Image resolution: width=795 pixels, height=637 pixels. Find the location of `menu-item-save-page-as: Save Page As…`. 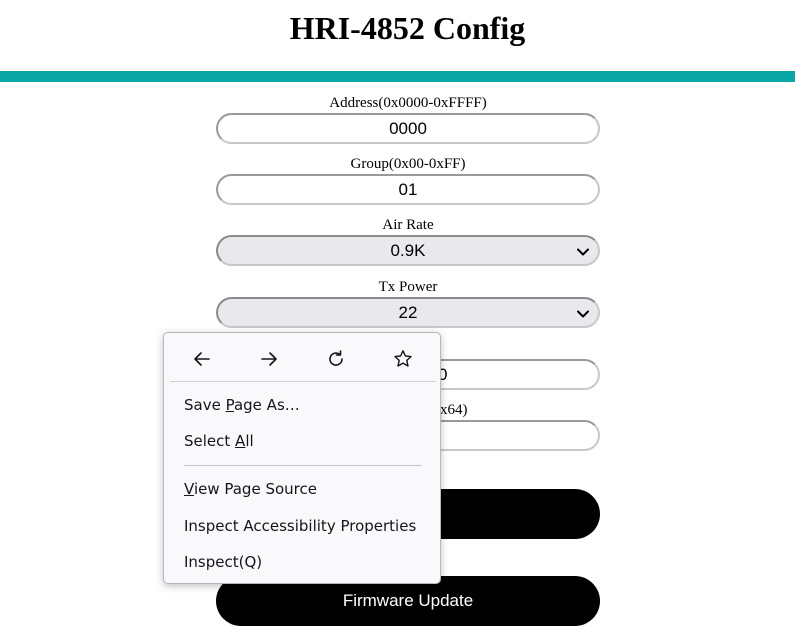

menu-item-save-page-as: Save Page As… is located at coordinates (309, 405).